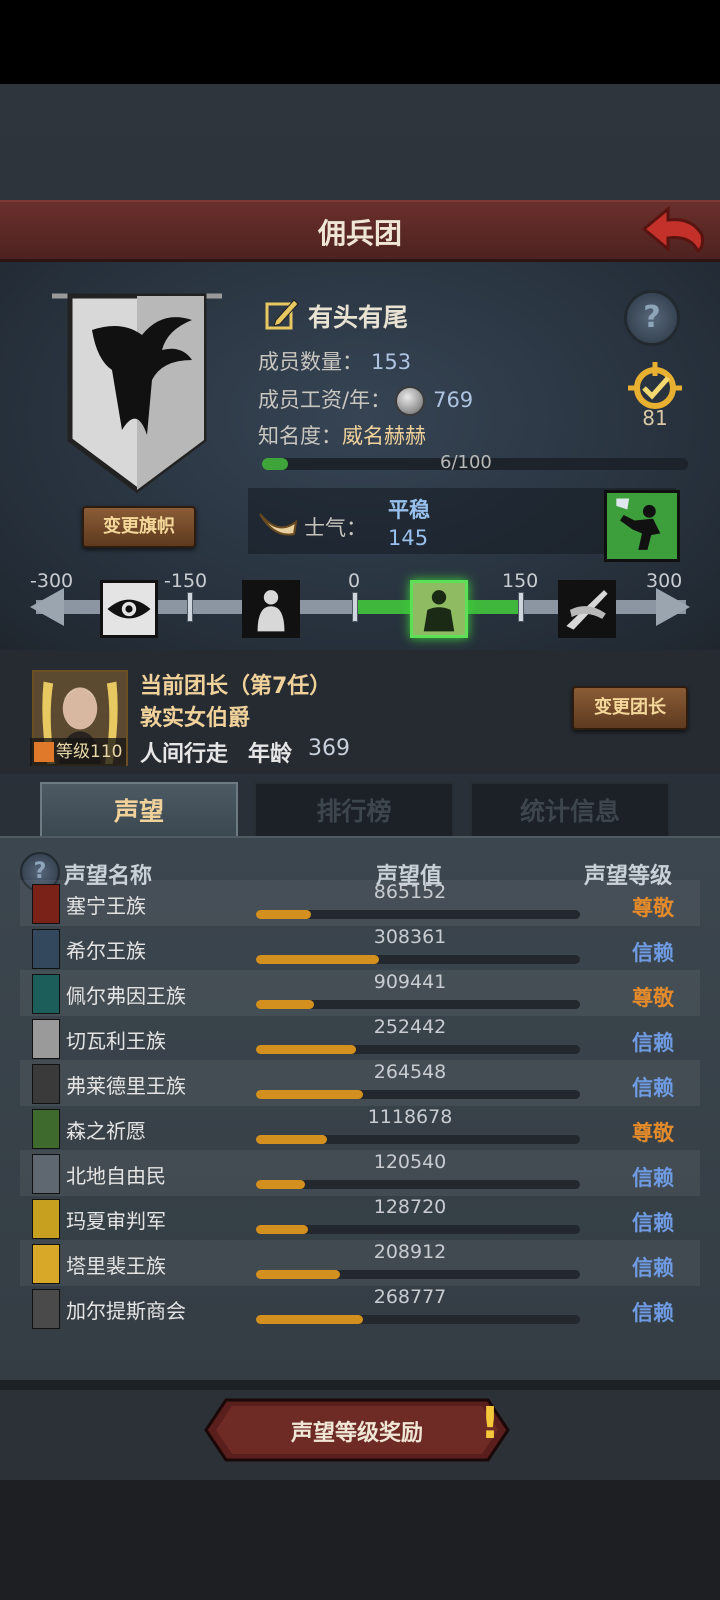  What do you see at coordinates (570, 810) in the screenshot?
I see `tab-statistics: 统计信息` at bounding box center [570, 810].